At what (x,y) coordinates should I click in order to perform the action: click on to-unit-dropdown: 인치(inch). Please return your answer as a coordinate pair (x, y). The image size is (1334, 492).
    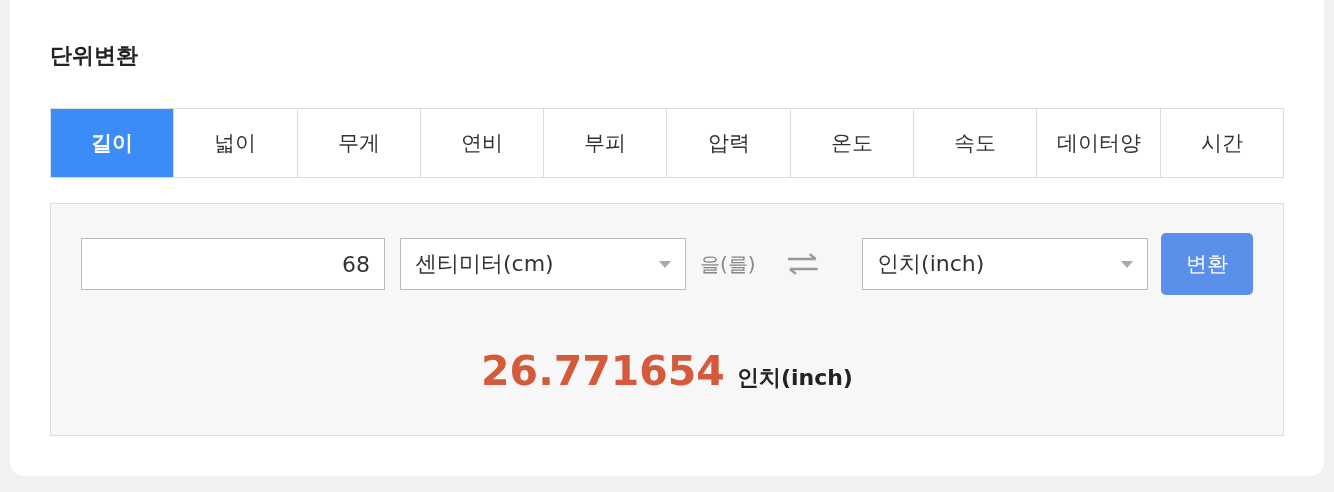
    Looking at the image, I should click on (1005, 264).